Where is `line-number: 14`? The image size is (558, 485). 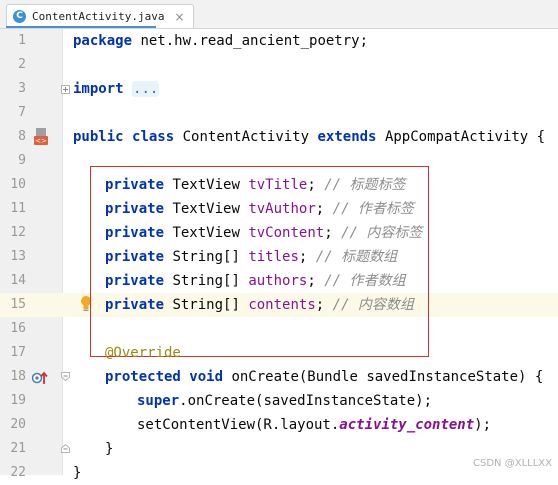 line-number: 14 is located at coordinates (18, 280).